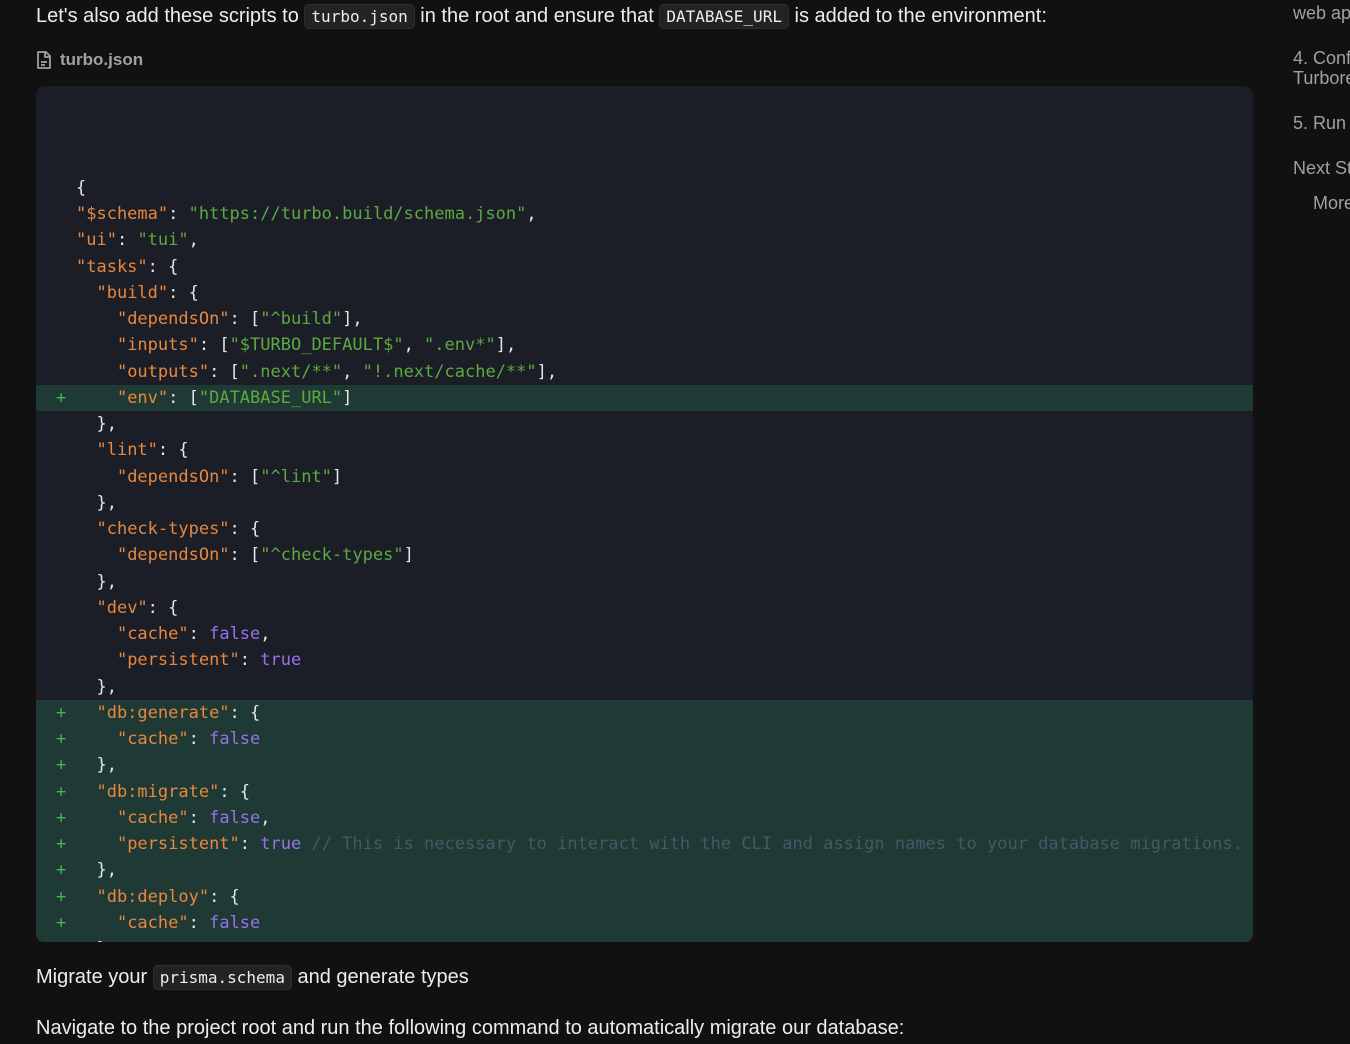 The width and height of the screenshot is (1350, 1044). What do you see at coordinates (291, 371) in the screenshot?
I see `code-token: ".next/**"` at bounding box center [291, 371].